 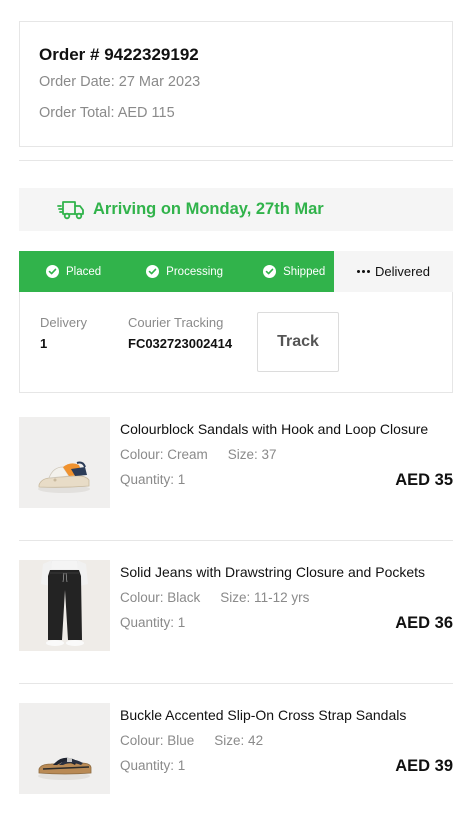 I want to click on step-placed: Placed, so click(x=73, y=271).